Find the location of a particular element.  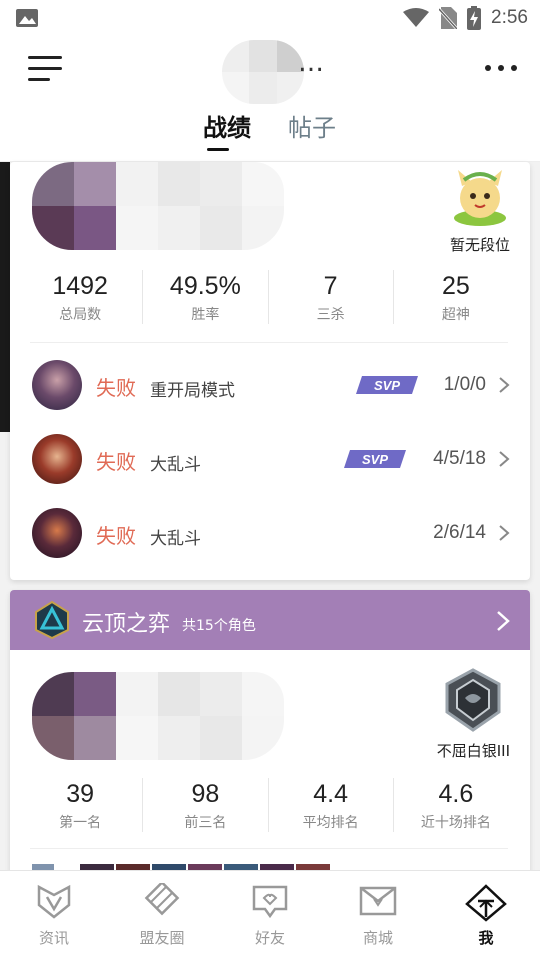

nav-label: 资讯 is located at coordinates (53, 938).